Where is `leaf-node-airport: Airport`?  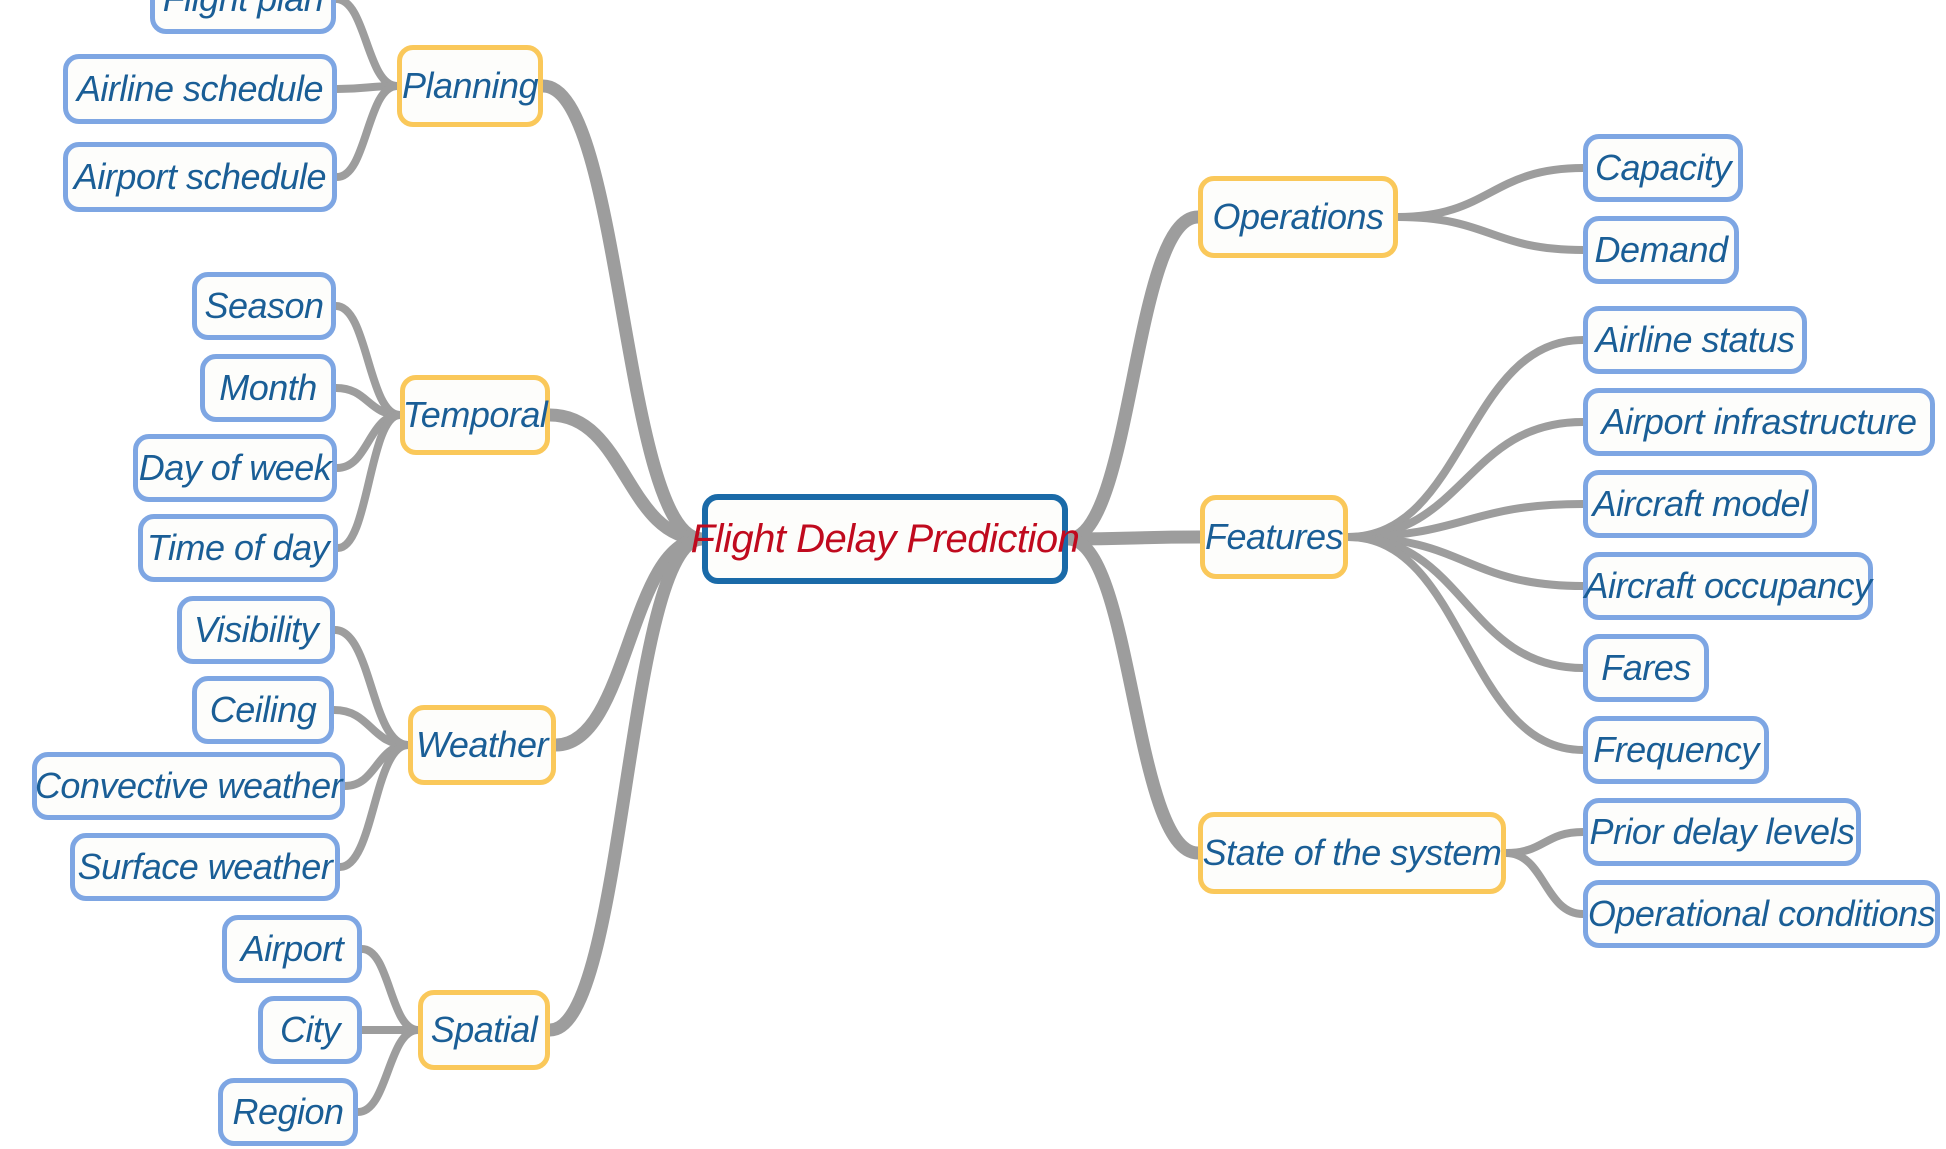
leaf-node-airport: Airport is located at coordinates (292, 949).